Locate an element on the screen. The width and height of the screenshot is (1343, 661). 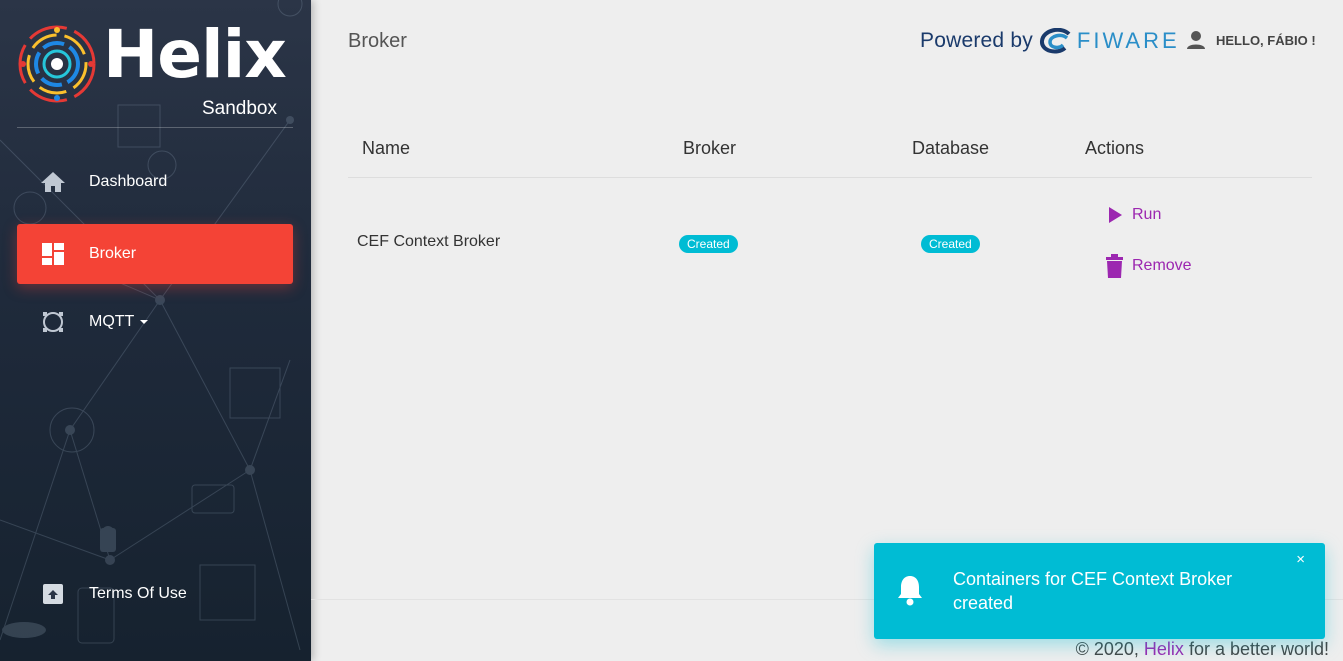
remove-button: Remove is located at coordinates (1148, 266).